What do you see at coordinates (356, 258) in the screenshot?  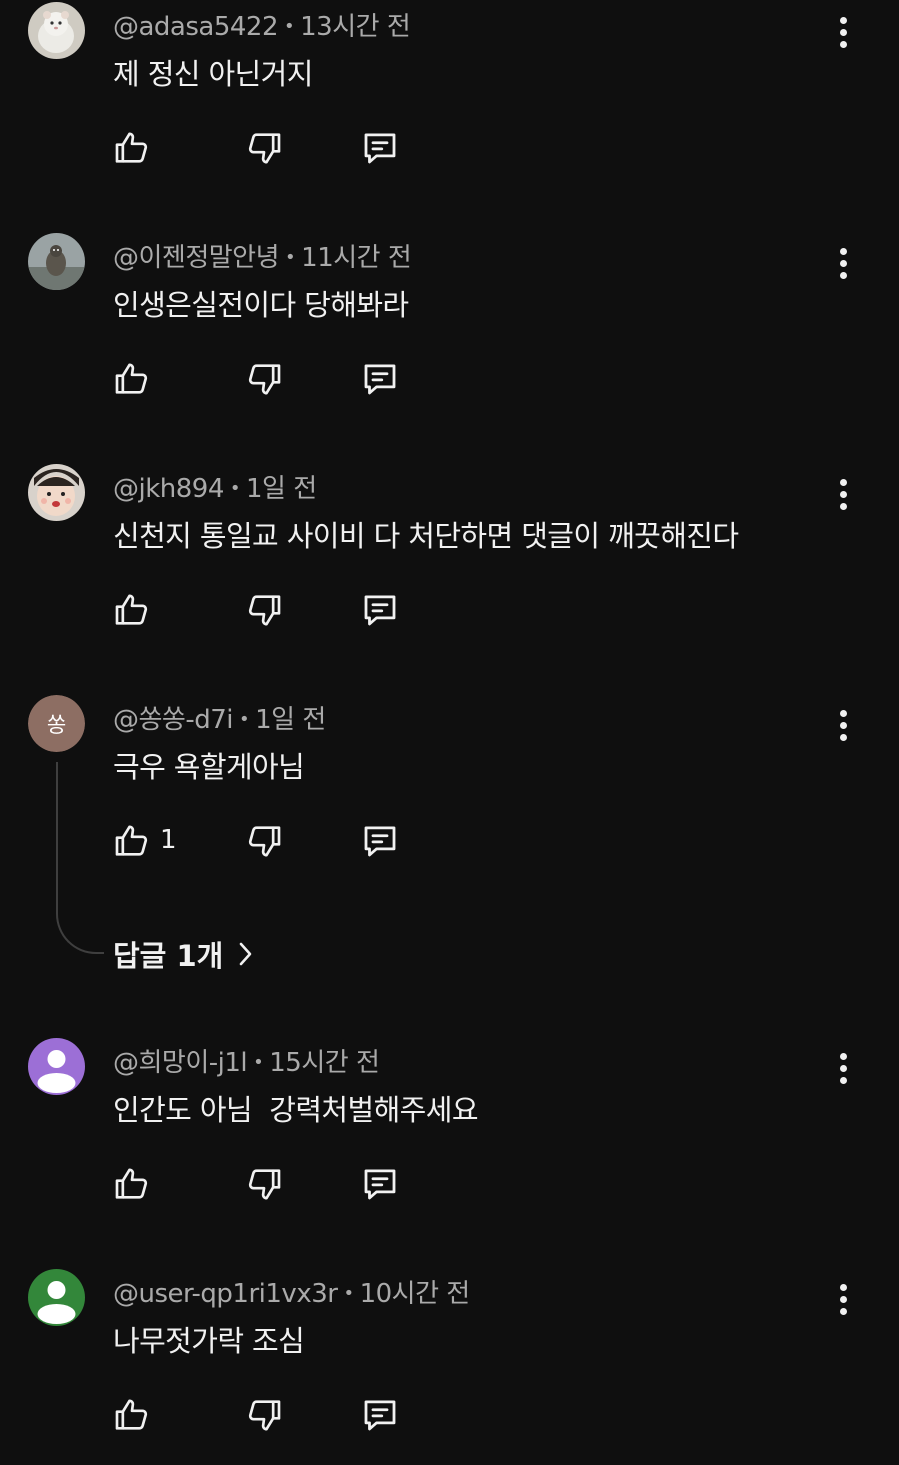 I see `comment-time: 11시간 전` at bounding box center [356, 258].